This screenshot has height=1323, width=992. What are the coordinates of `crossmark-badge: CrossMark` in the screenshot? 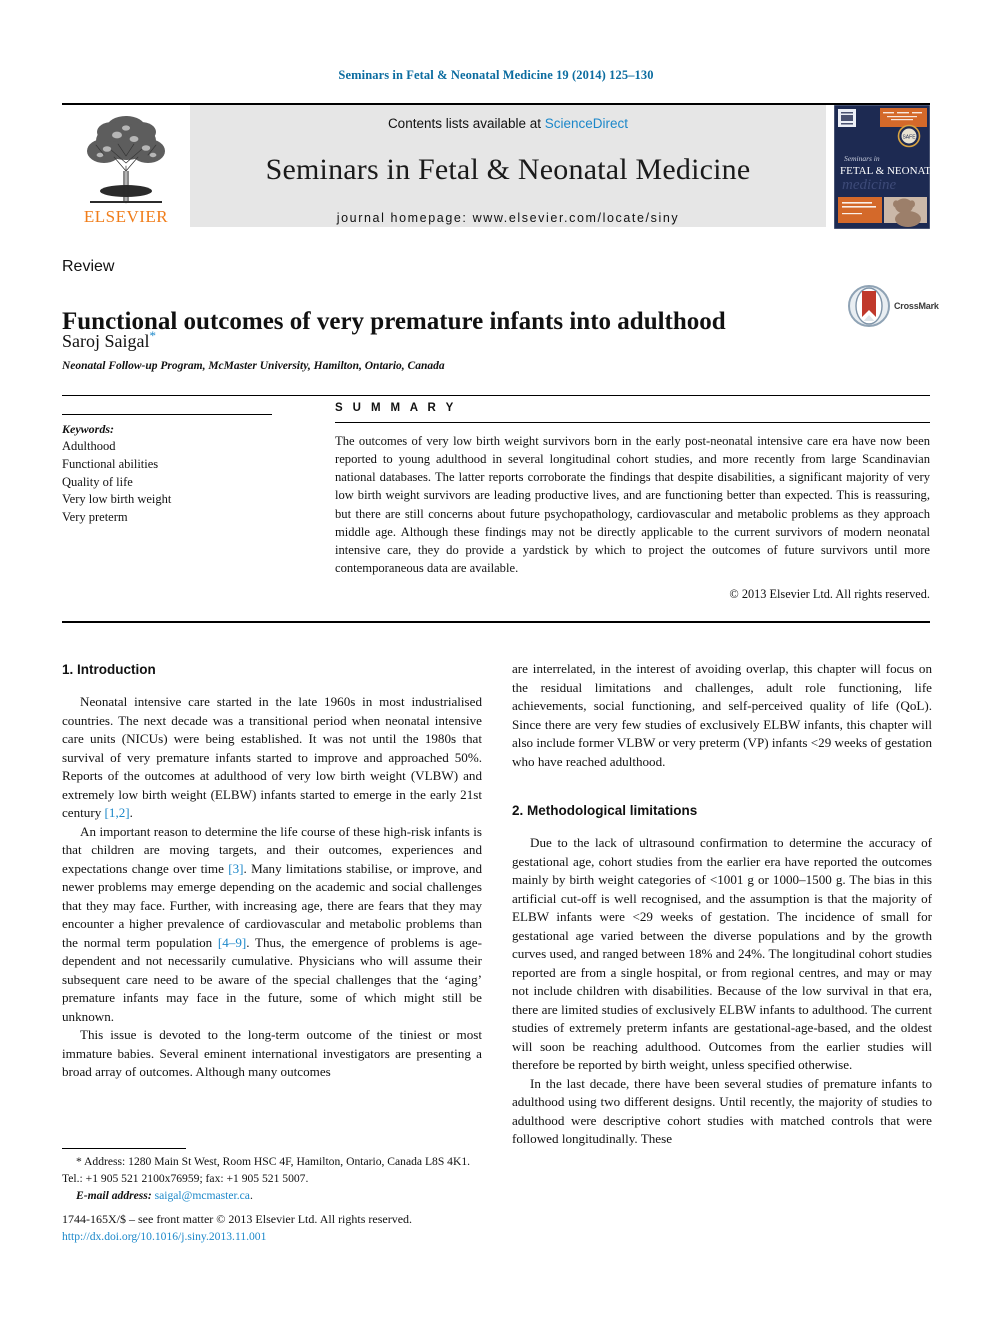 It's located at (894, 306).